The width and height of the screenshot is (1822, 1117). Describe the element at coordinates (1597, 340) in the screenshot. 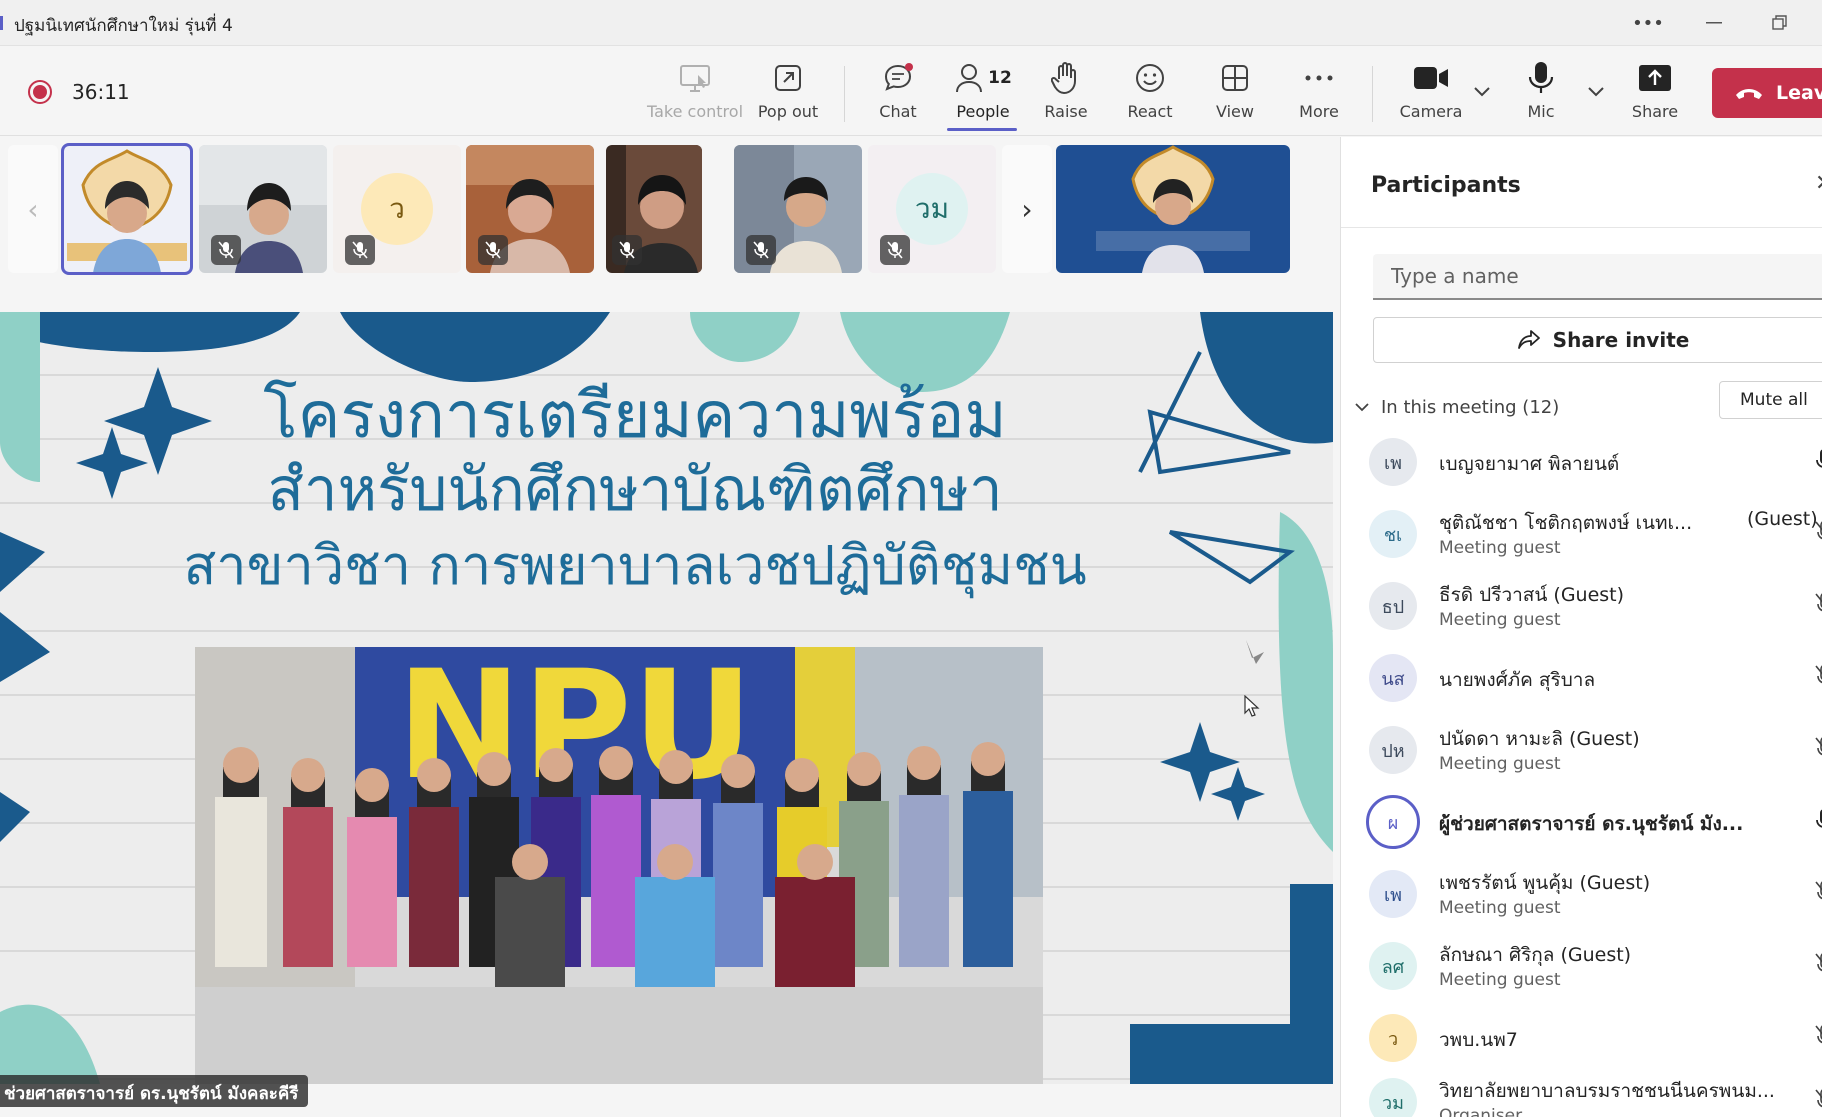

I see `share-invite-button: Share invite` at that location.